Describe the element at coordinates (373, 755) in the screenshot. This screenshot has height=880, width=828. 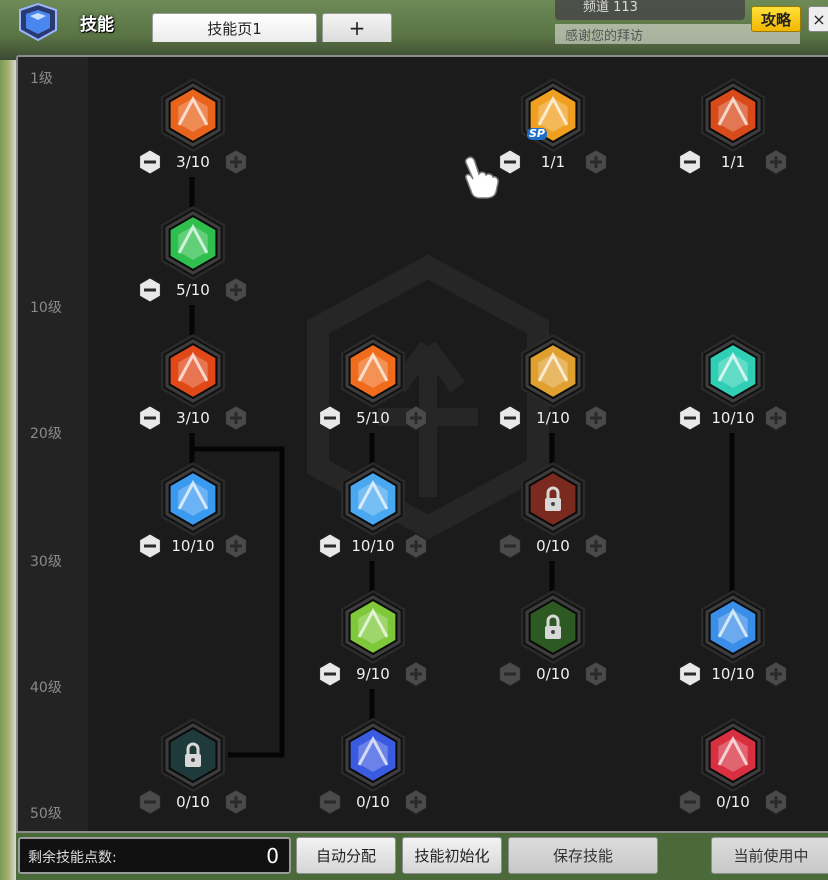
I see `lightning-icon` at that location.